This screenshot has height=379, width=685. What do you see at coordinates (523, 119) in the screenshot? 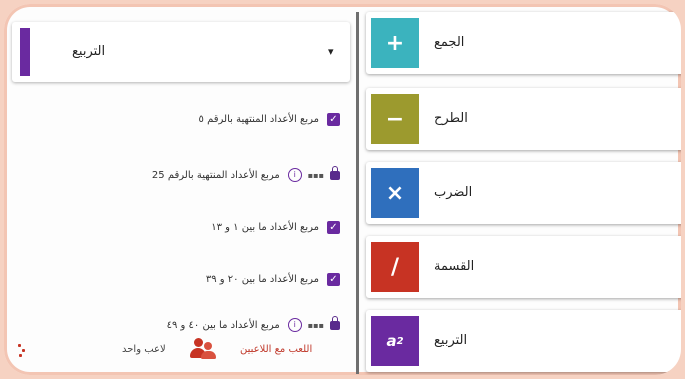
I see `operation-subtract: − الطرح` at bounding box center [523, 119].